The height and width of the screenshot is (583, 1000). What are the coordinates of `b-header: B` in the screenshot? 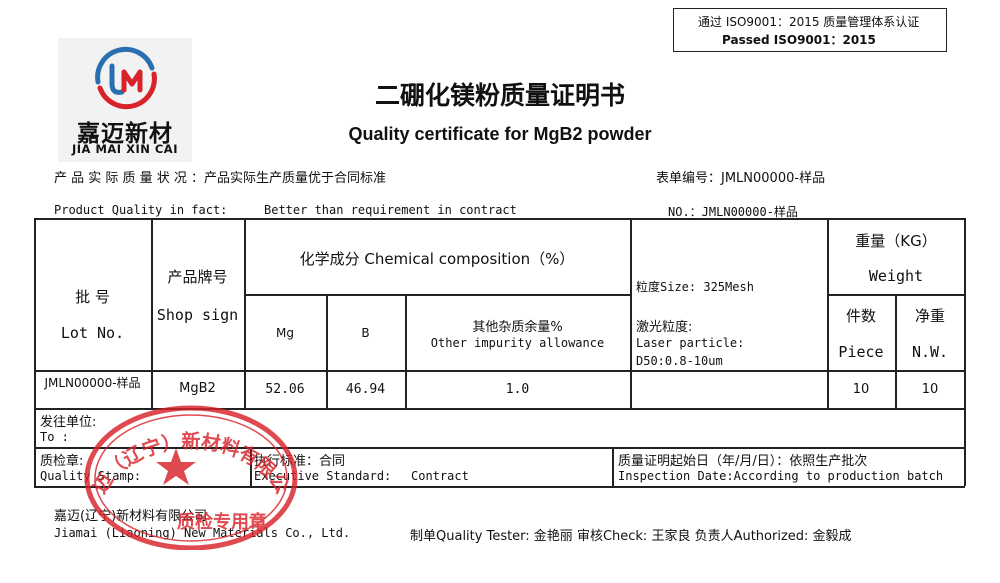 It's located at (365, 333).